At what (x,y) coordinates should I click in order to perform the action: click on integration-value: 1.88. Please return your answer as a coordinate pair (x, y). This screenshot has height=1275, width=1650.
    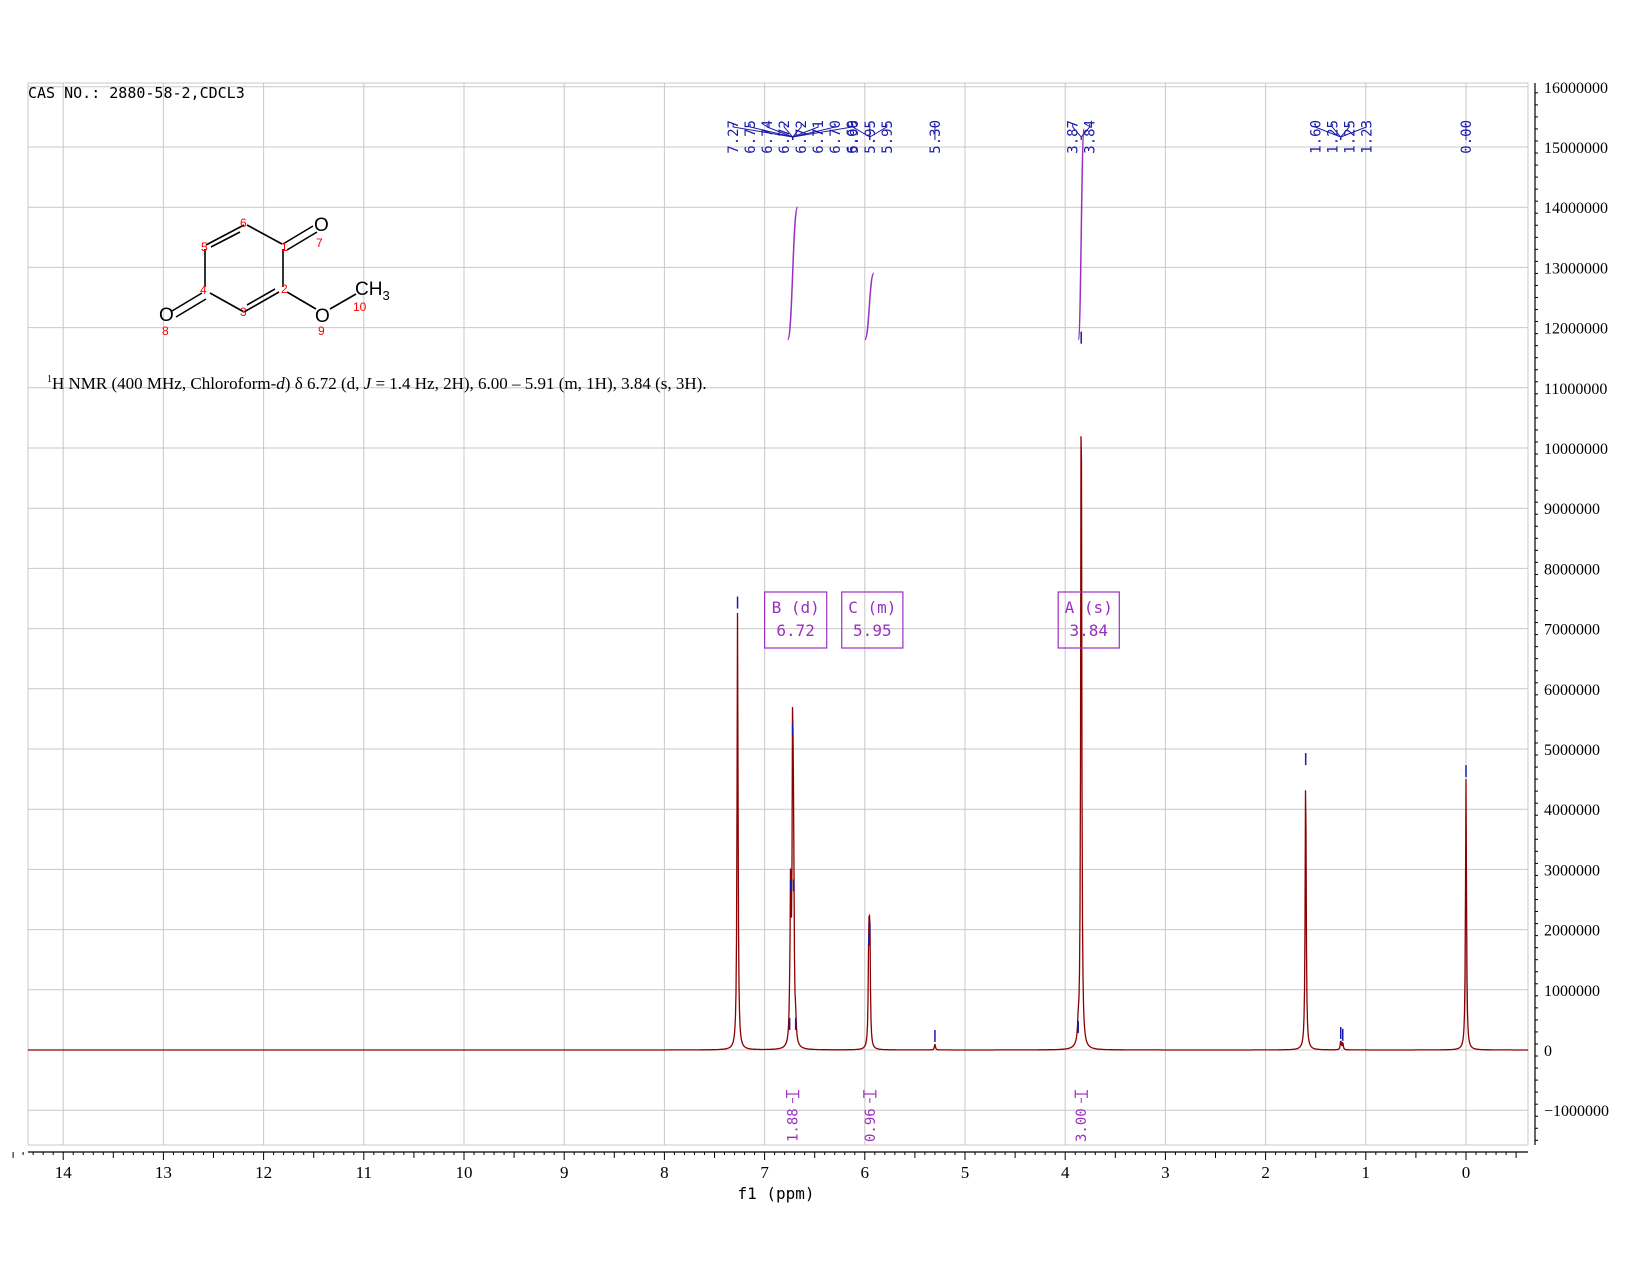
    Looking at the image, I should click on (794, 1125).